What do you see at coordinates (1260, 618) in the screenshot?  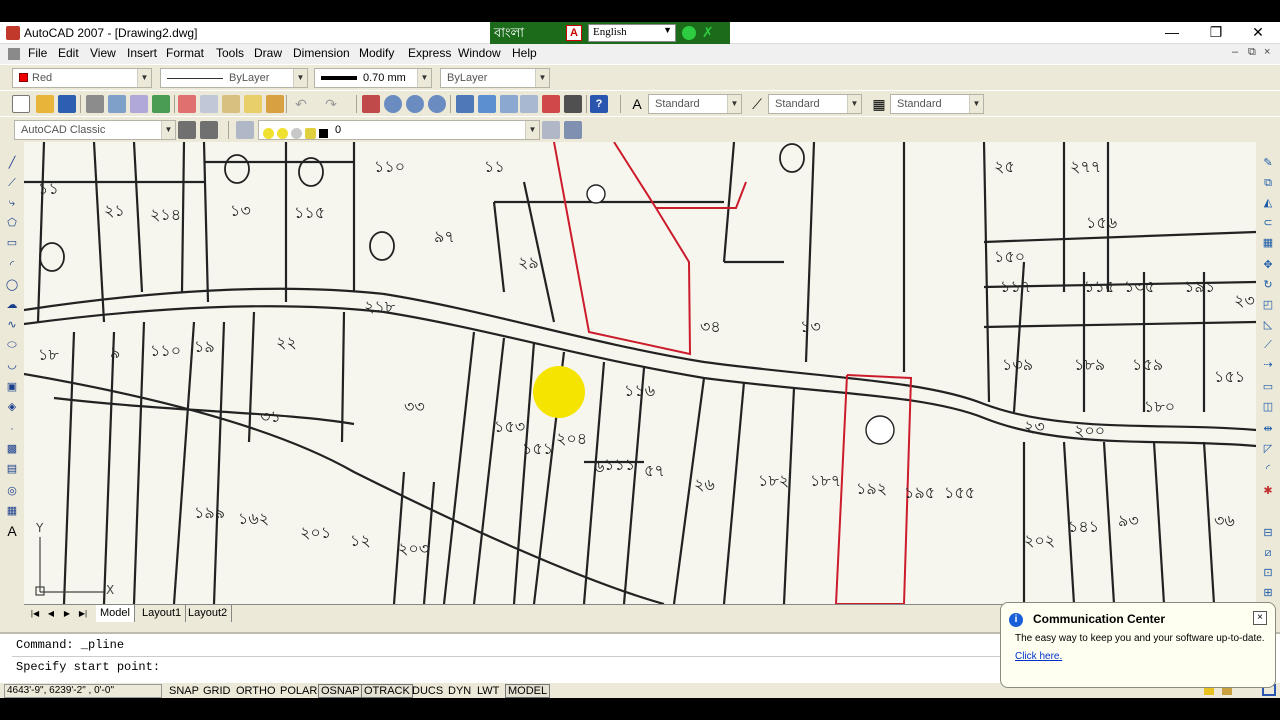 I see `popup-close-button: ×` at bounding box center [1260, 618].